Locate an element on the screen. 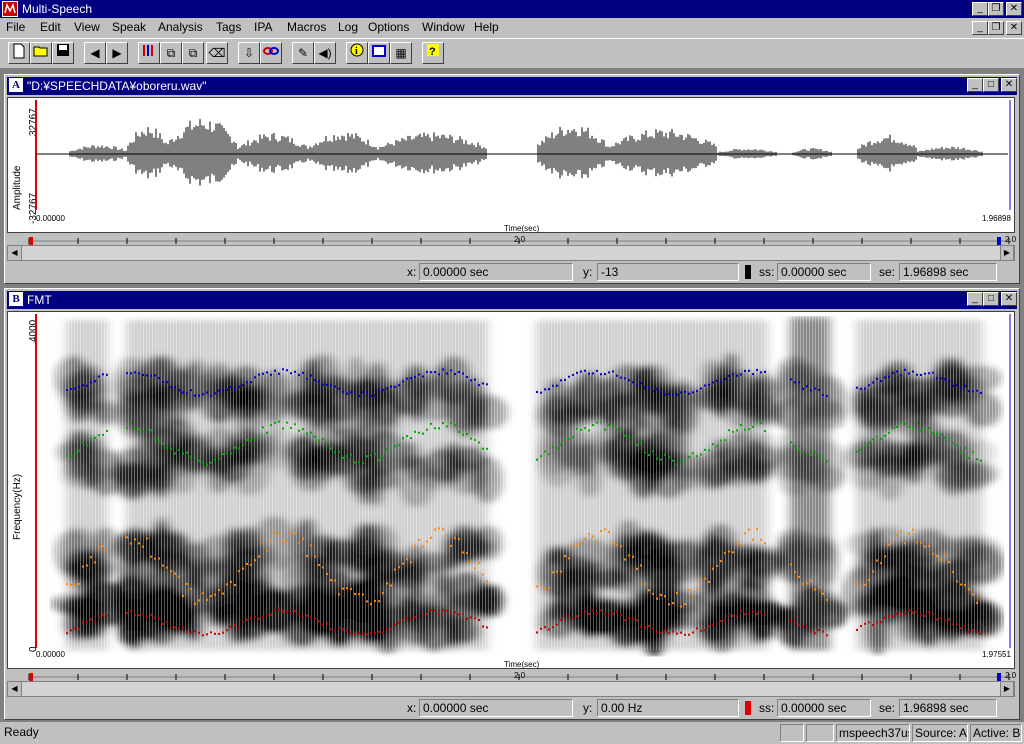  waveform-title-bar: A "D:¥SPEECHDATA¥oboreru.wav" _ □ ✕ is located at coordinates (512, 86).